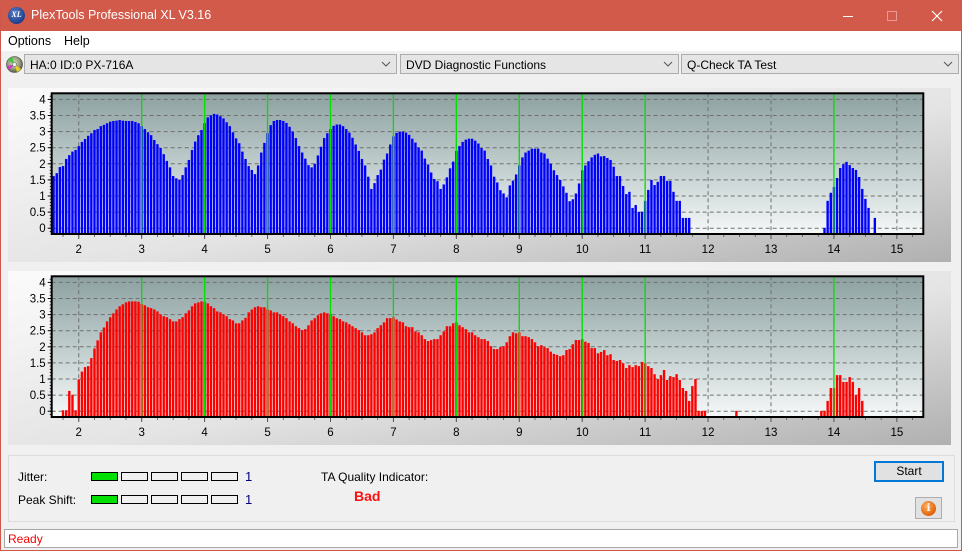  Describe the element at coordinates (267, 433) in the screenshot. I see `x-tick-label: 5` at that location.